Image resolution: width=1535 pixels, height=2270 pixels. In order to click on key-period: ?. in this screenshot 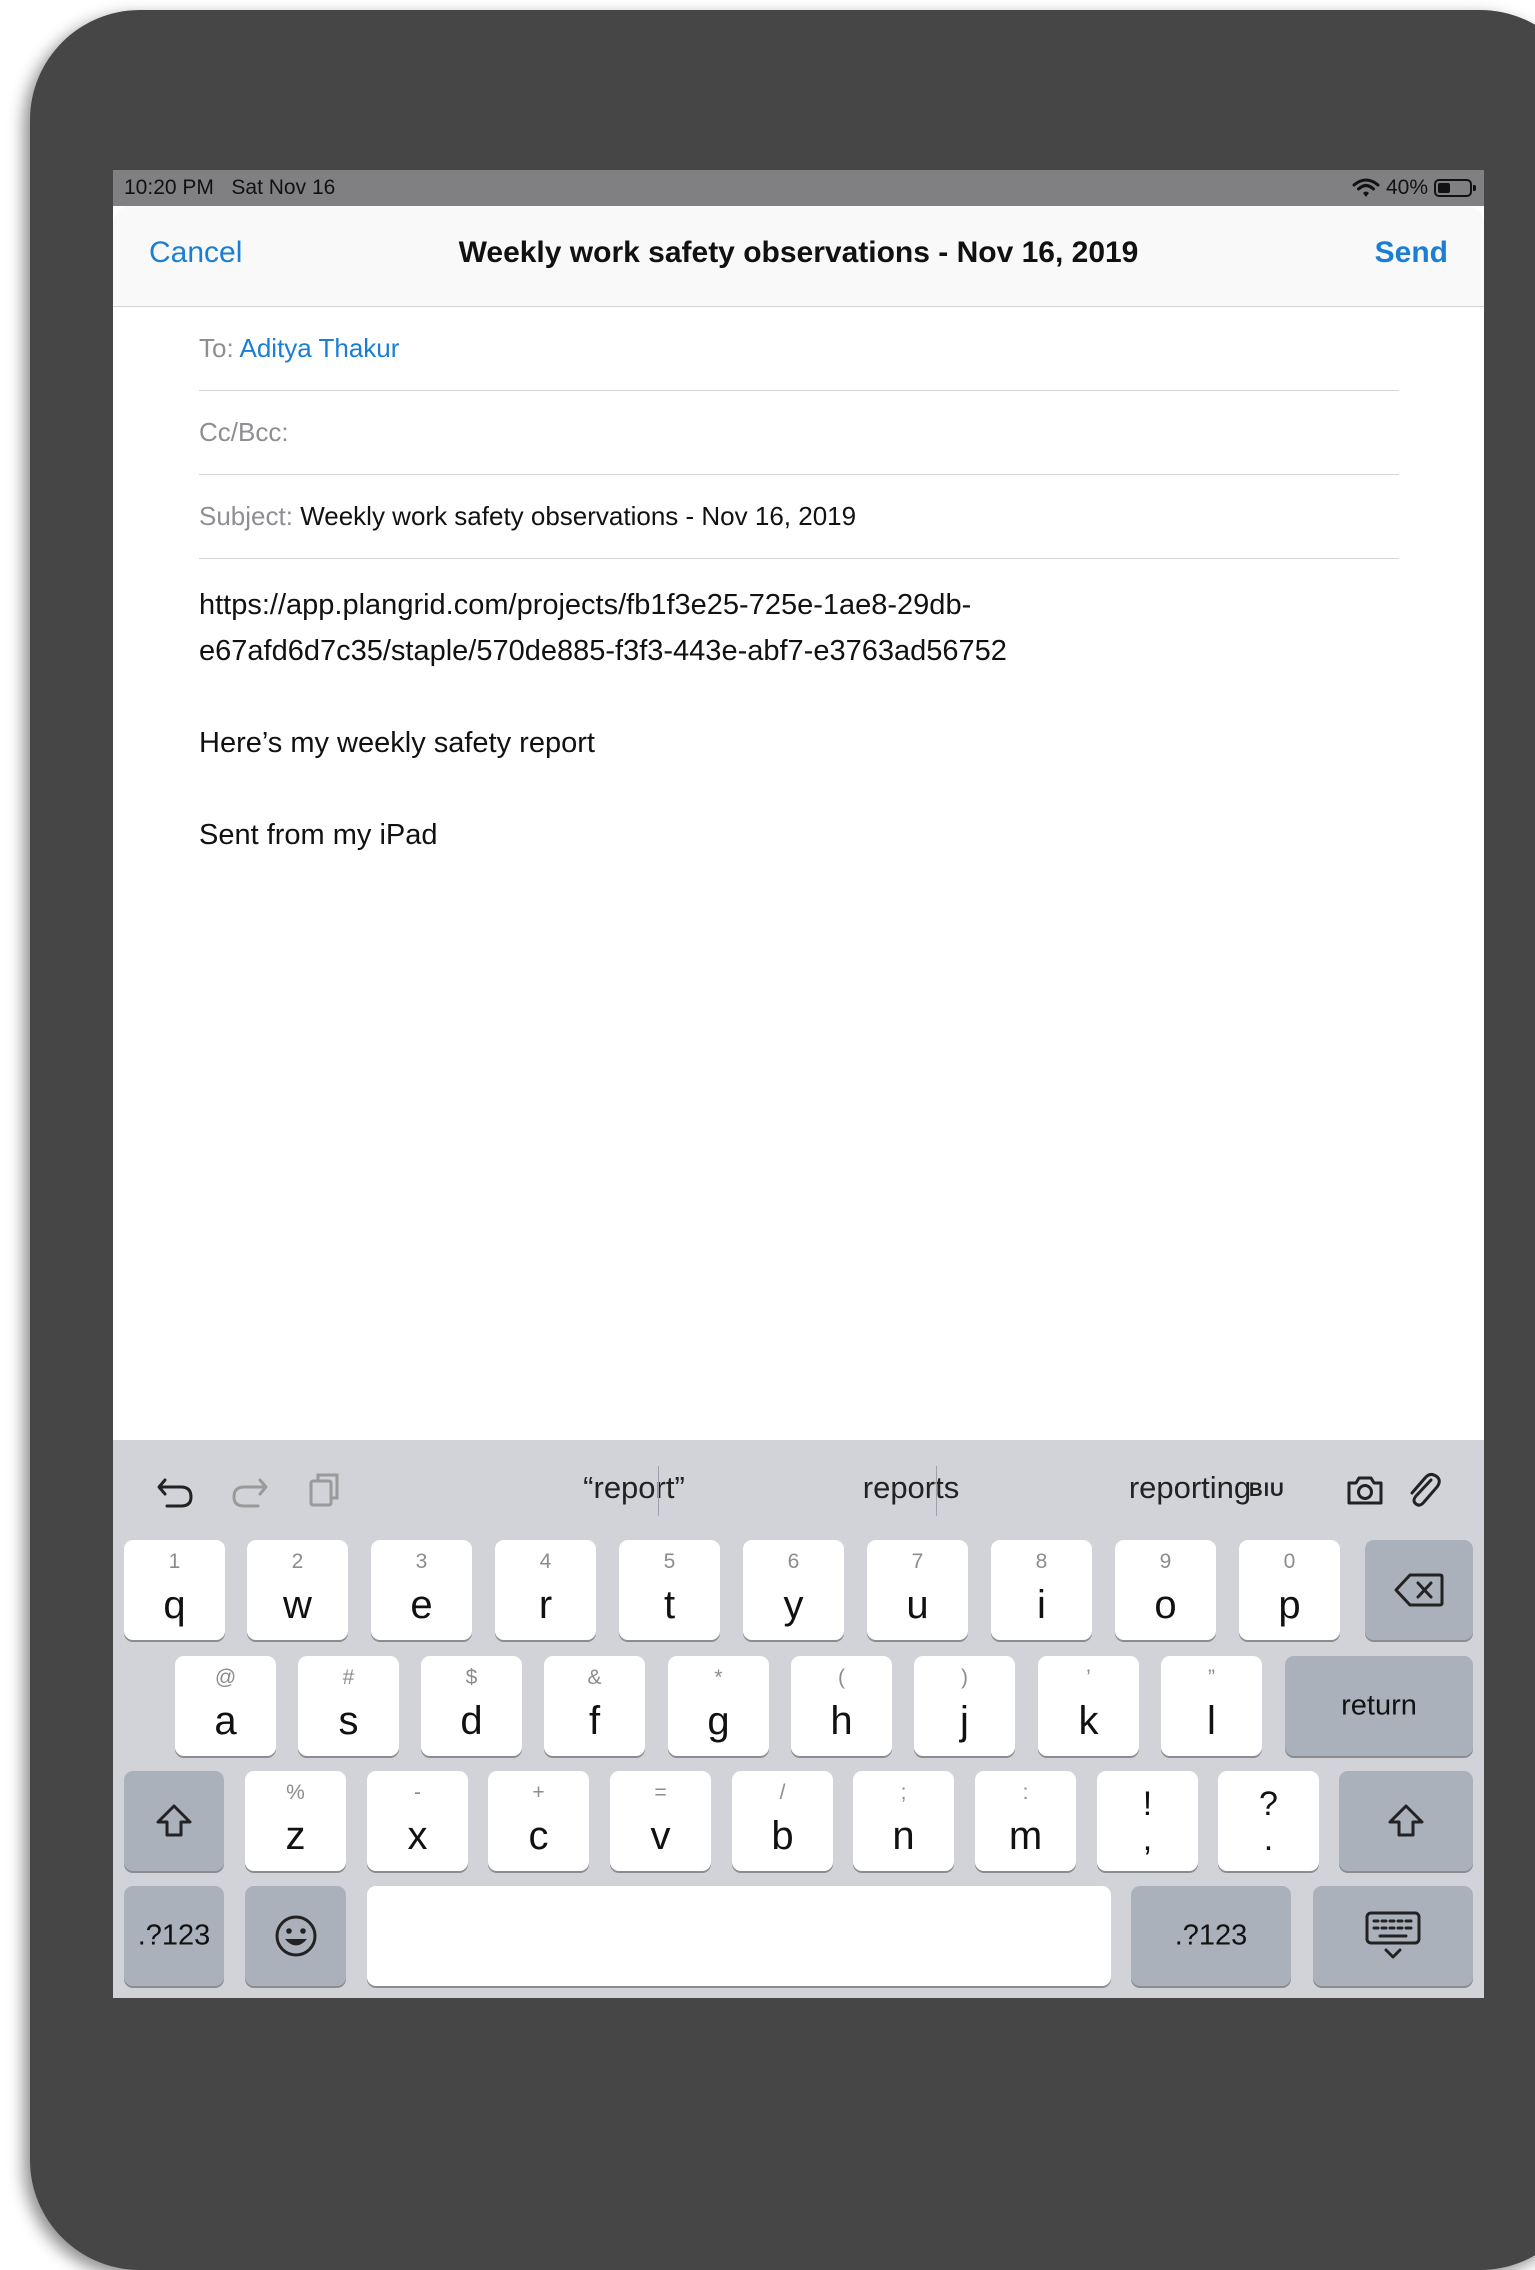, I will do `click(1268, 1821)`.